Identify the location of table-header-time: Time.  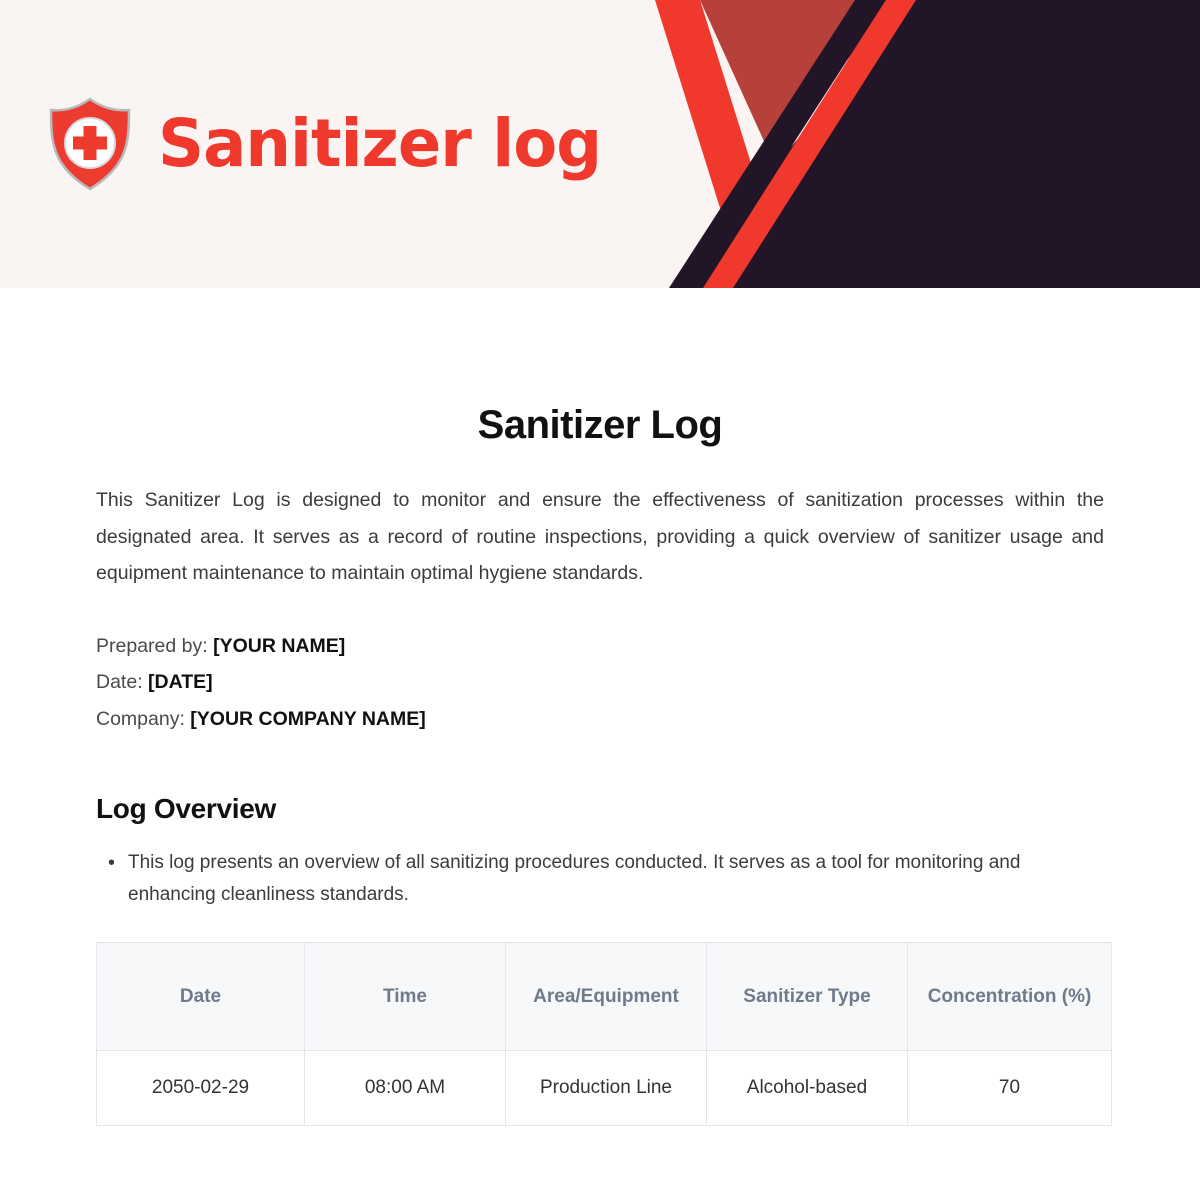
(405, 997).